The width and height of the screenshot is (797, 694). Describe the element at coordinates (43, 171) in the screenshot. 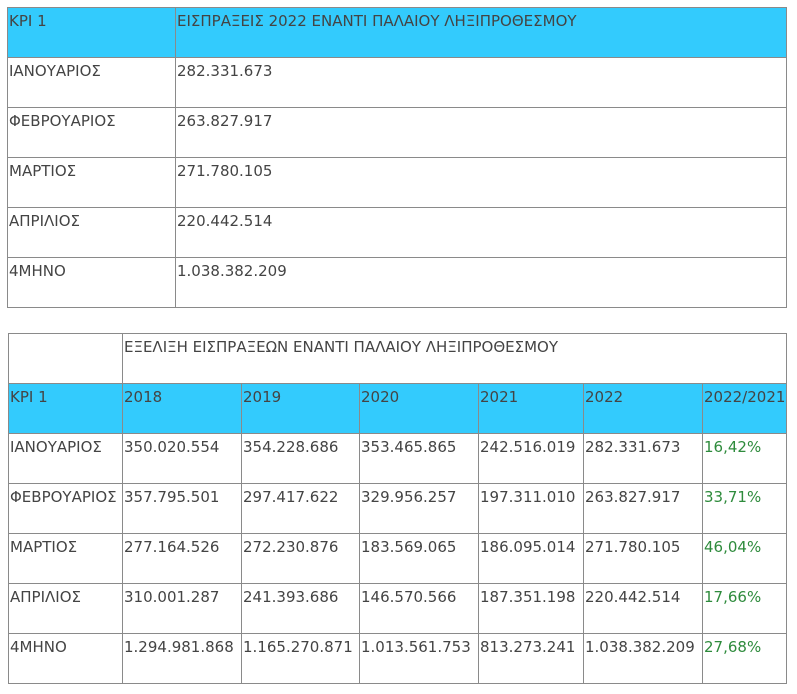

I see `month-label: ΜΑΡΤΙΟΣ` at that location.